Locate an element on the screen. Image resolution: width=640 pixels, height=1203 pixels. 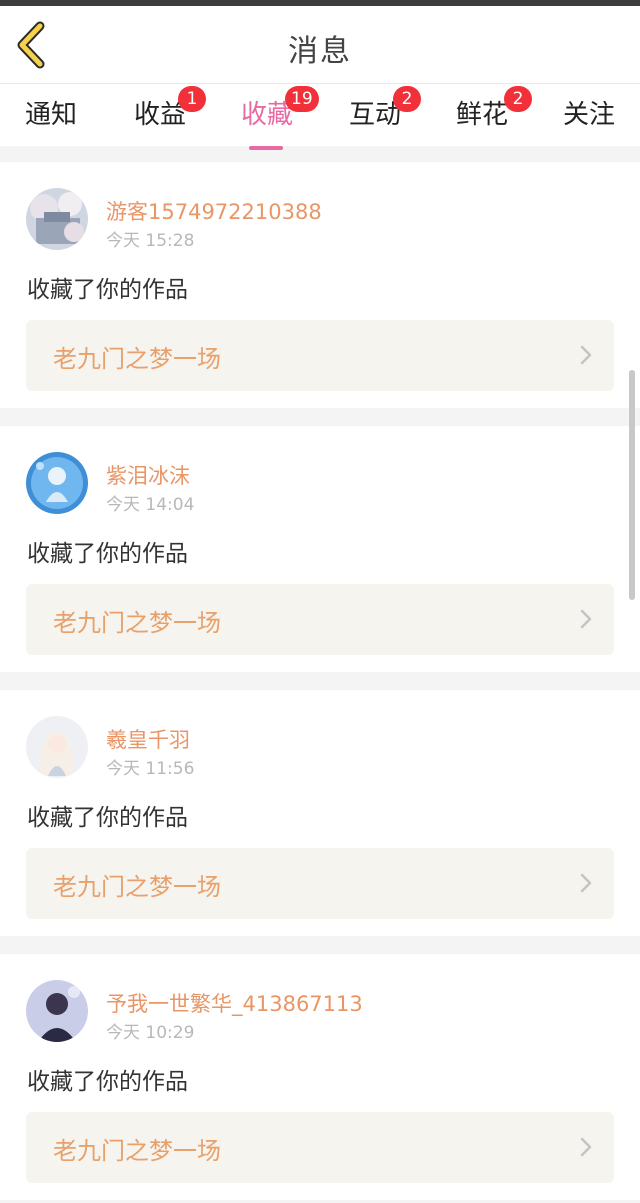
timestamp: 今天 15:28 is located at coordinates (150, 241).